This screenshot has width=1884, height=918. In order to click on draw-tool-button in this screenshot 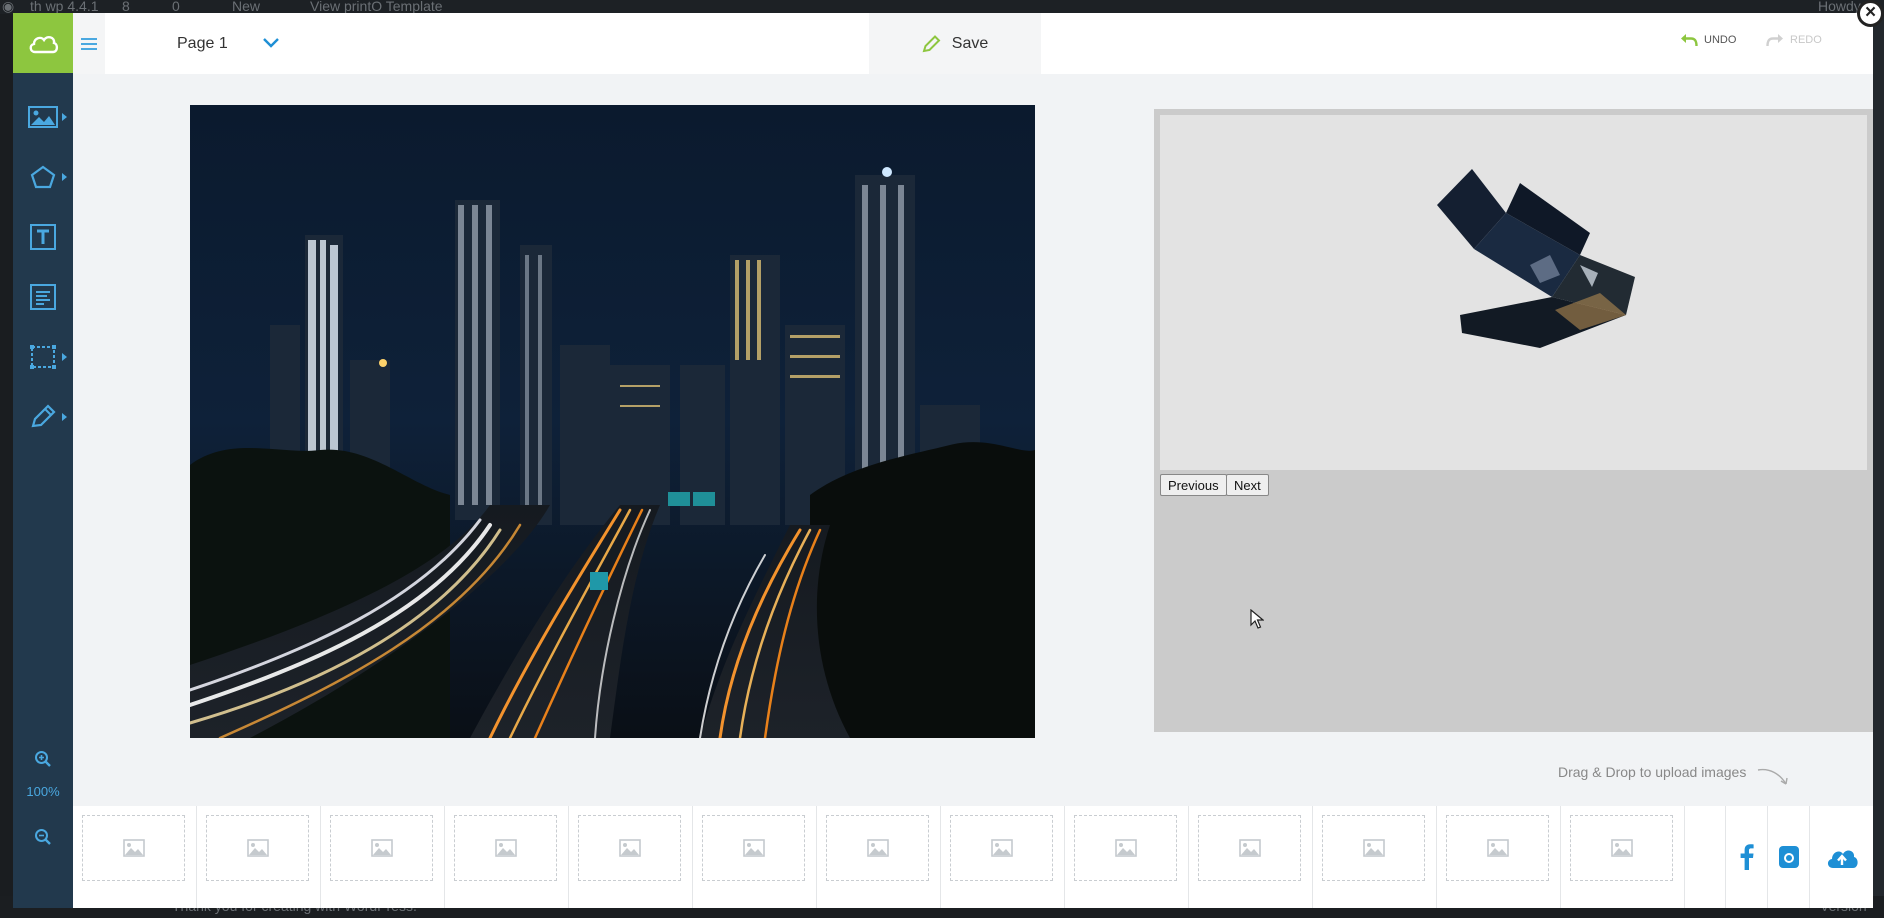, I will do `click(43, 417)`.